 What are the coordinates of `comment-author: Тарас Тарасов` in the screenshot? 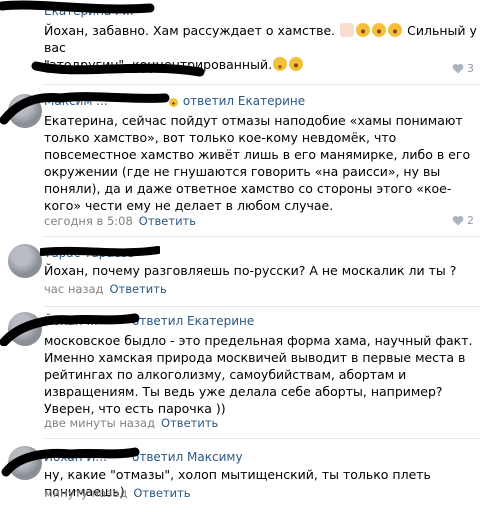 It's located at (89, 253).